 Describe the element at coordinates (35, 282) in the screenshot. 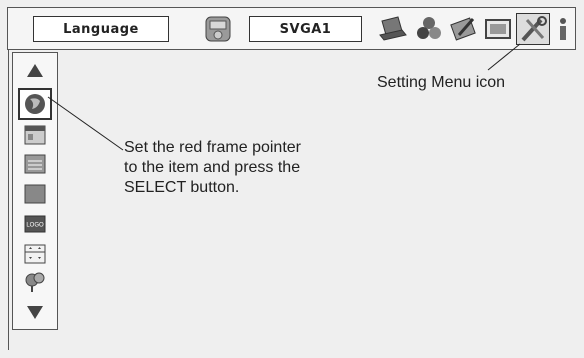

I see `signal-icon` at that location.